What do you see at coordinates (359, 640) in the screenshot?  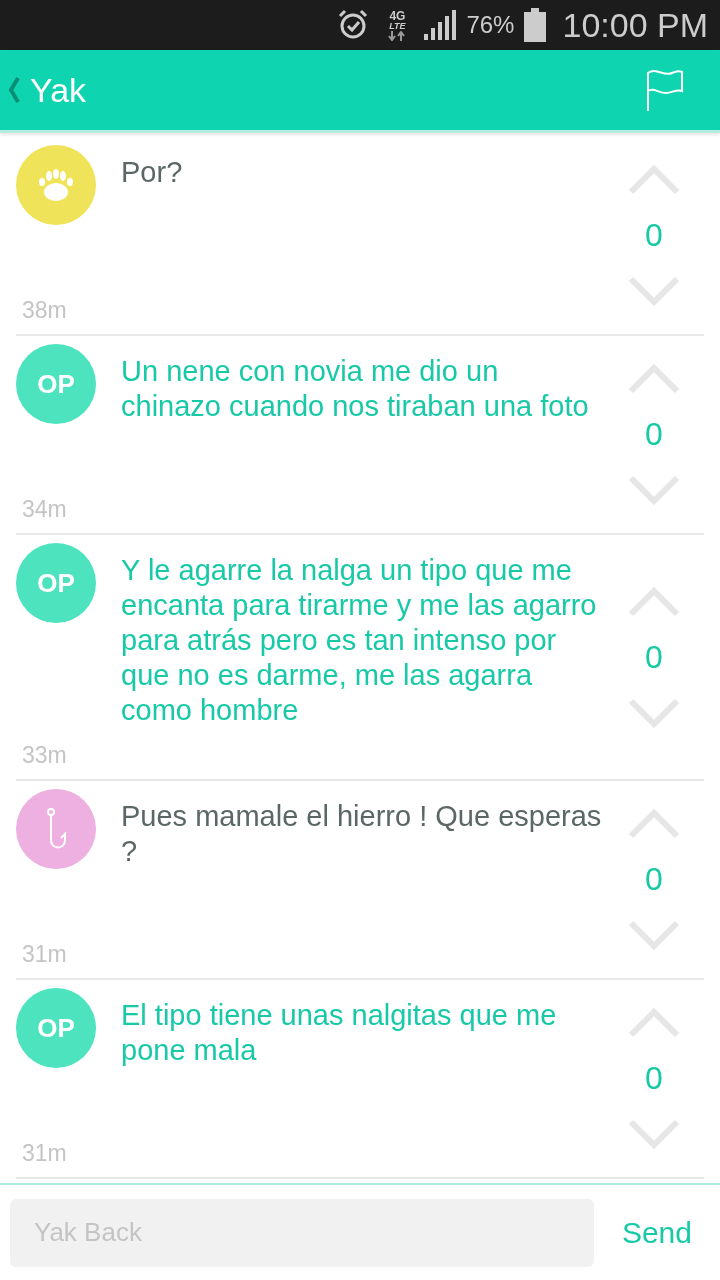 I see `comment-text: Y le agarre la nalga un tipo que me encanta para tirarme y me las agarro para atrás pero es tan intenso por que no es darme, me las agarra como hombre` at bounding box center [359, 640].